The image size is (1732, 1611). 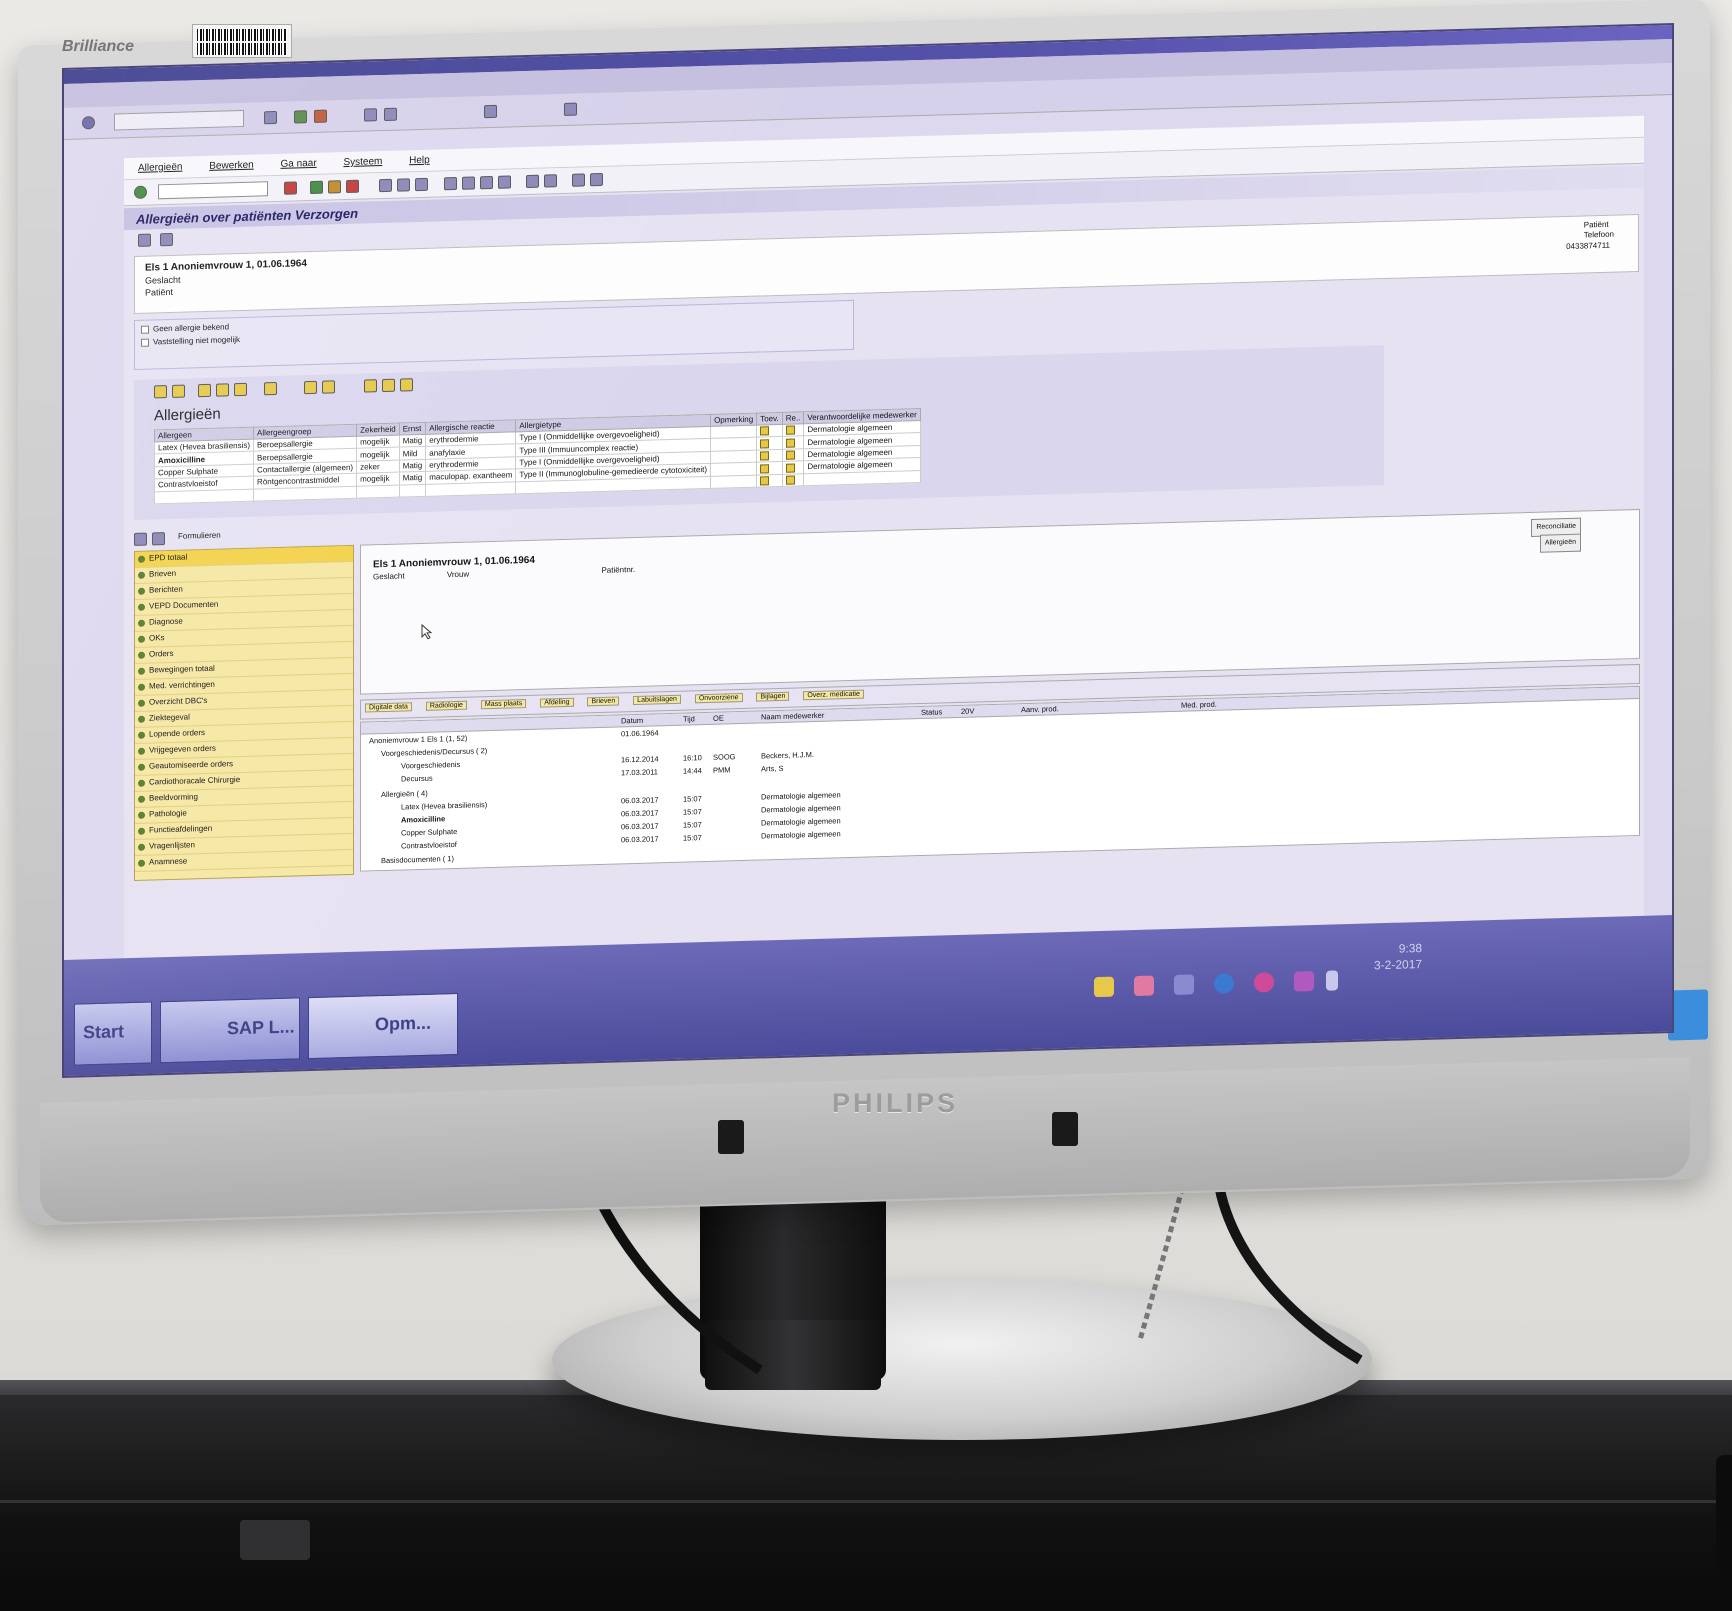 I want to click on col-ernst: Ernst, so click(x=412, y=429).